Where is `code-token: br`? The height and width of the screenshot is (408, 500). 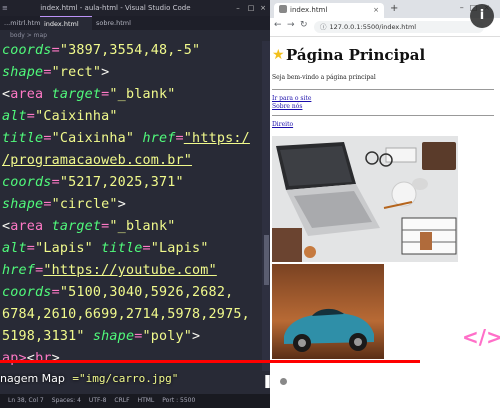
code-token: br is located at coordinates (43, 358).